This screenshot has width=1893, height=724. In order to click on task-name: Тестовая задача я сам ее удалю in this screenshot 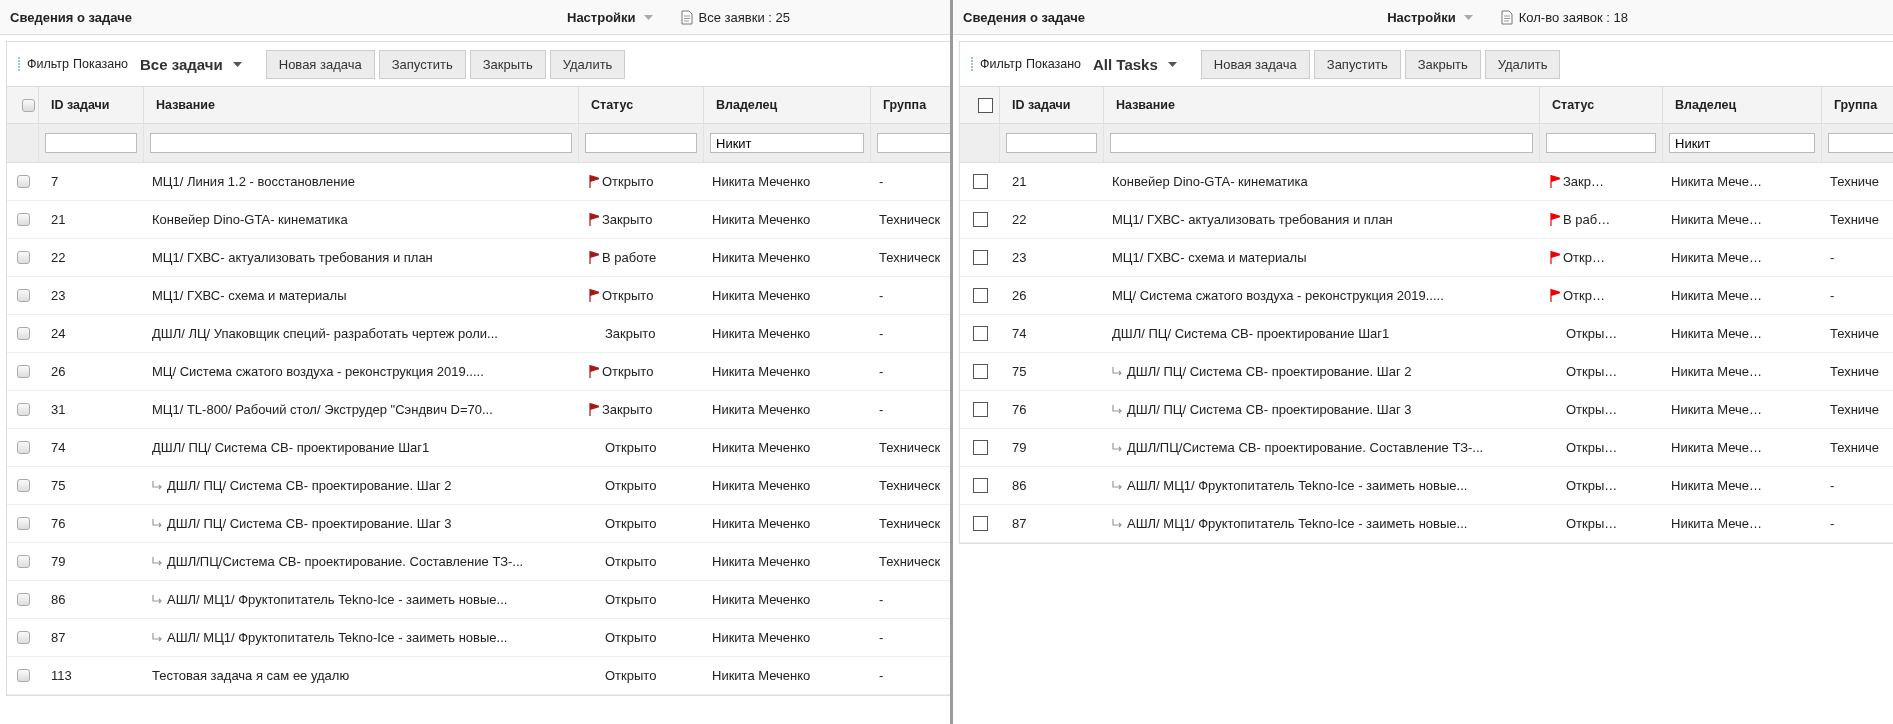, I will do `click(251, 675)`.